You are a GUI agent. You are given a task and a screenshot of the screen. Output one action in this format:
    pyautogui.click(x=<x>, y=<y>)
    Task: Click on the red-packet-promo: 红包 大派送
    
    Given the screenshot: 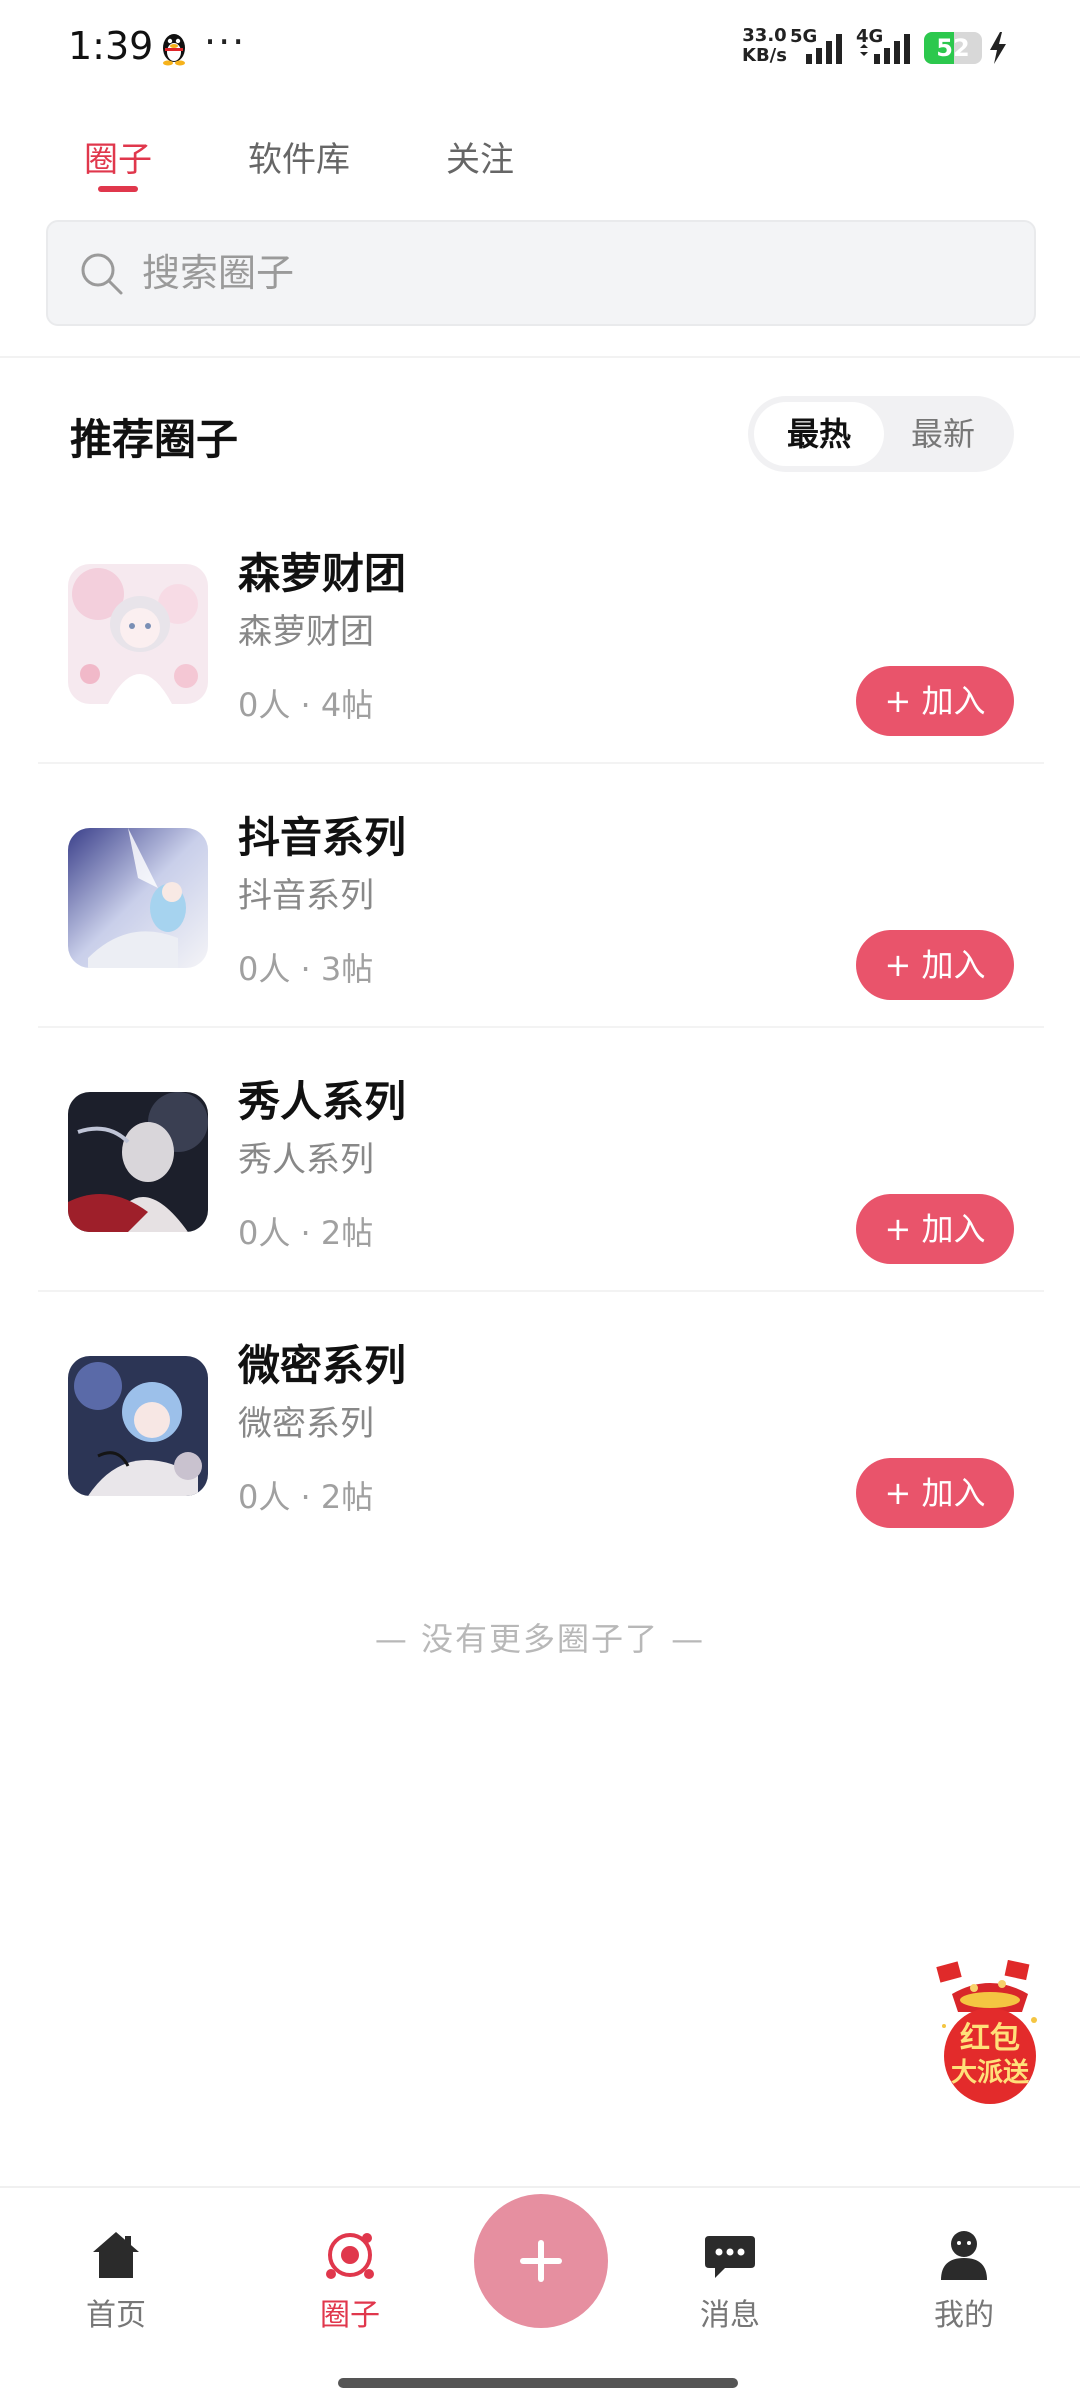 What is the action you would take?
    pyautogui.click(x=990, y=2034)
    